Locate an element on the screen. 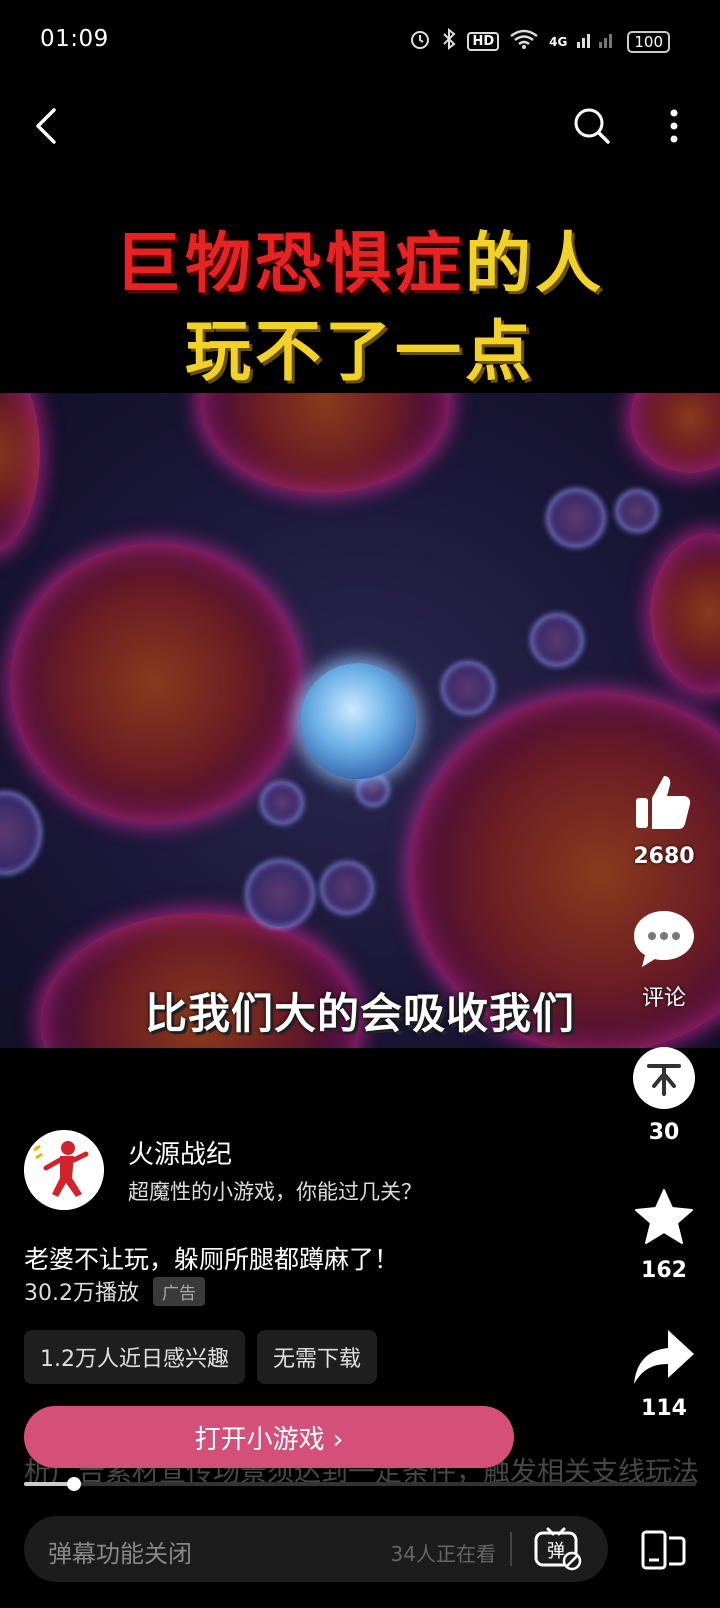 The height and width of the screenshot is (1608, 720). comment-button: 评论 is located at coordinates (664, 960).